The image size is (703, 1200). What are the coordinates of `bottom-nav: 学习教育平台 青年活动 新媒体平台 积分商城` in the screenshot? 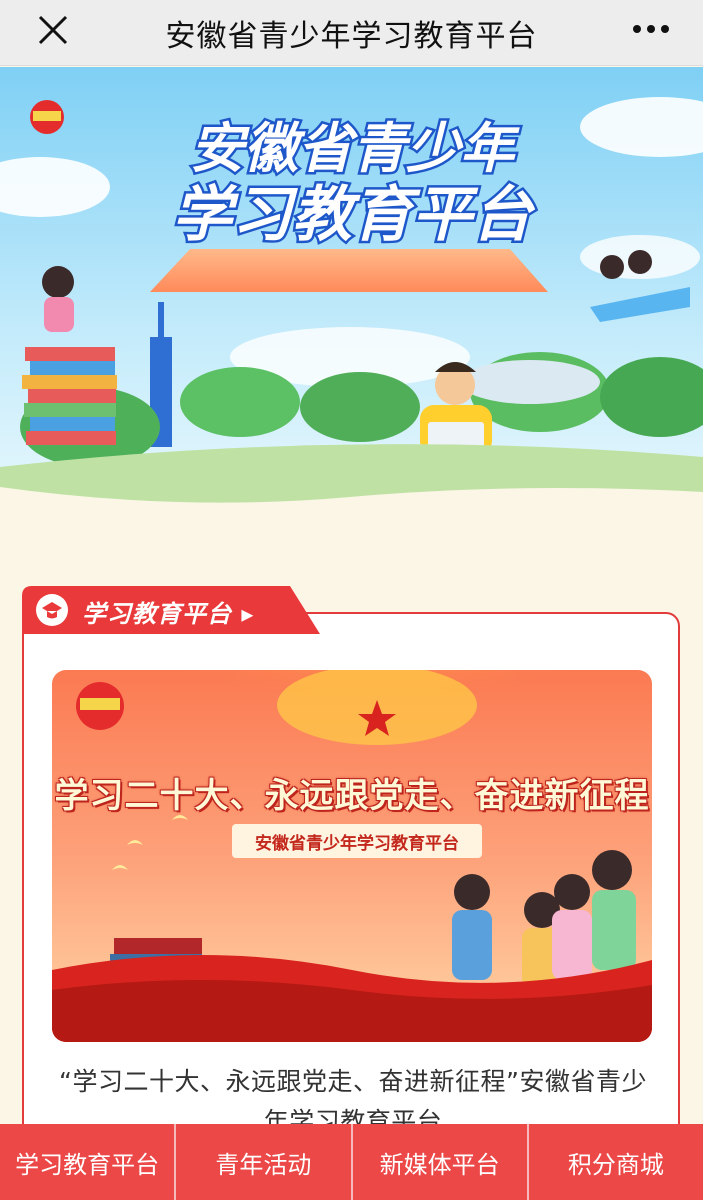 It's located at (351, 1162).